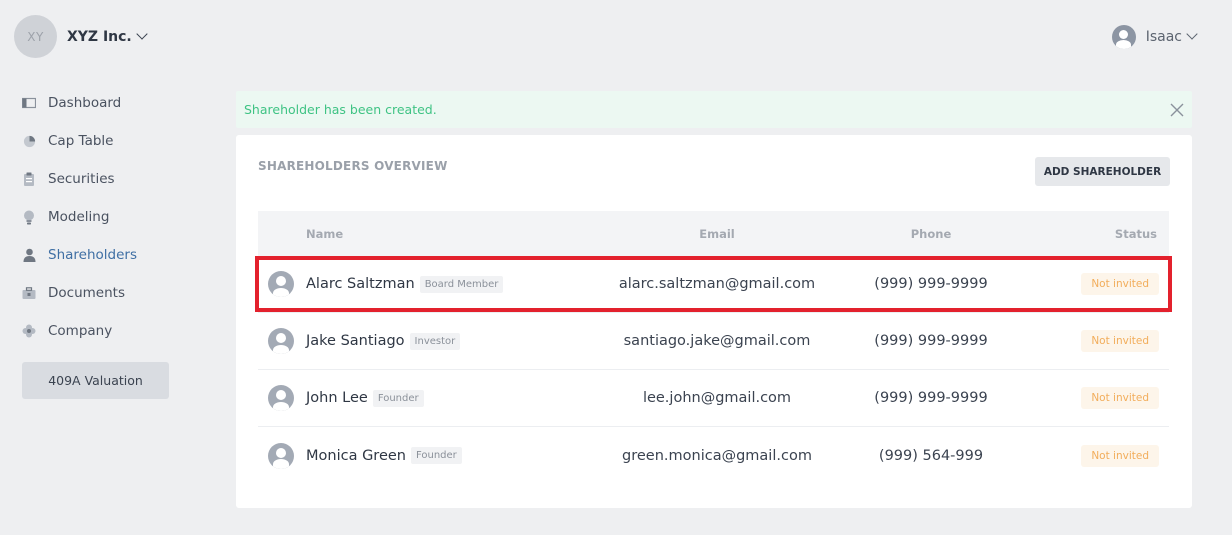 This screenshot has height=535, width=1232. I want to click on shareholder-email: green.monica@gmail.com, so click(717, 455).